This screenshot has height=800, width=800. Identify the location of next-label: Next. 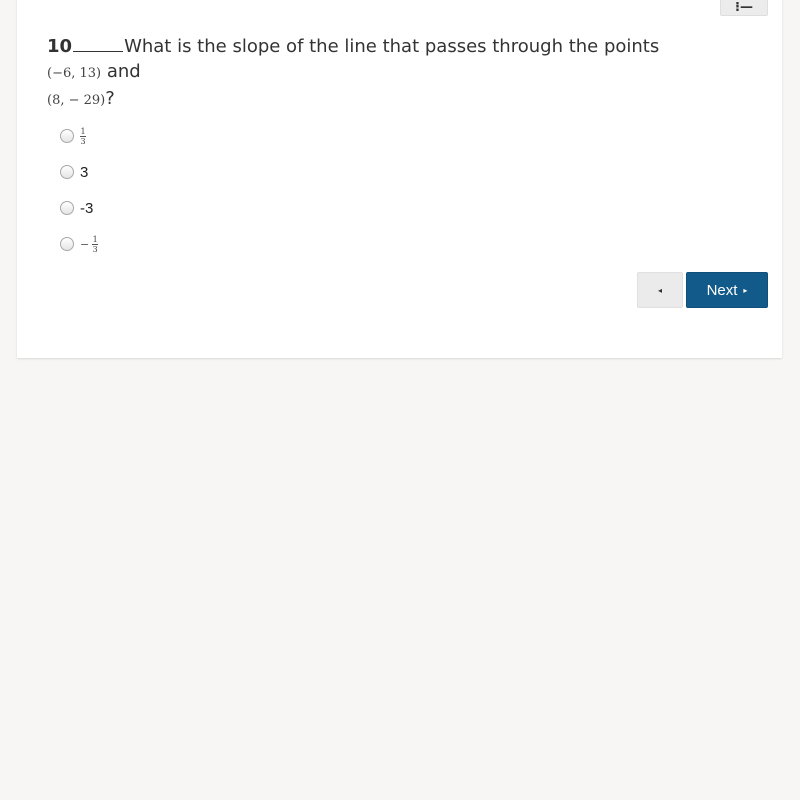
(722, 290).